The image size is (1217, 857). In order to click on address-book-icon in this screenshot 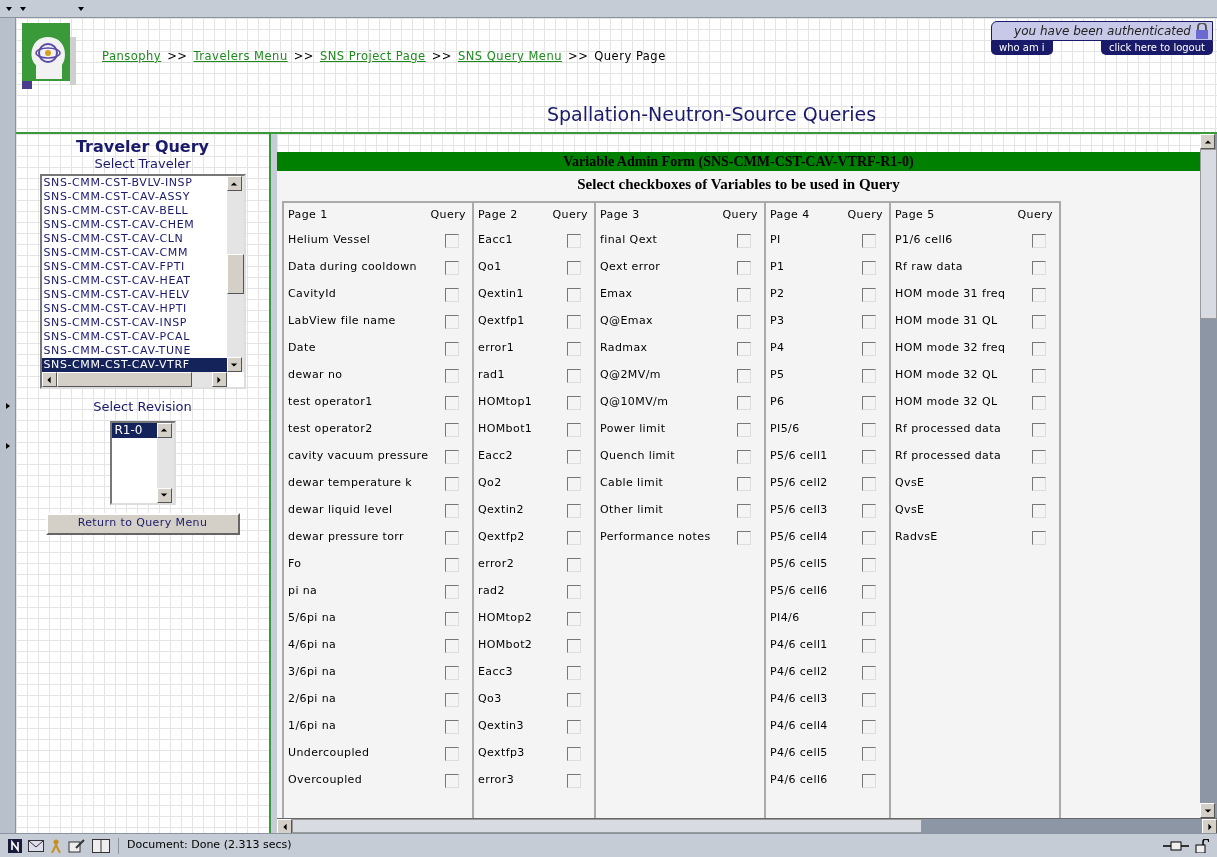, I will do `click(101, 845)`.